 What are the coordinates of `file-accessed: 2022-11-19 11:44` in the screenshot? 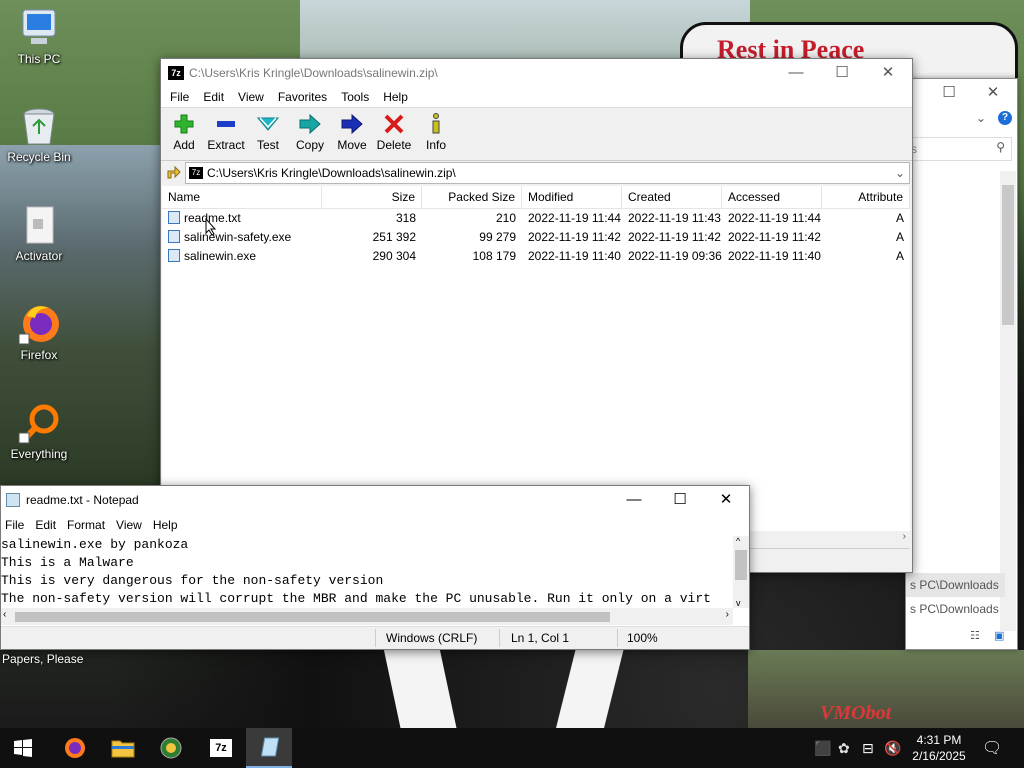 It's located at (774, 218).